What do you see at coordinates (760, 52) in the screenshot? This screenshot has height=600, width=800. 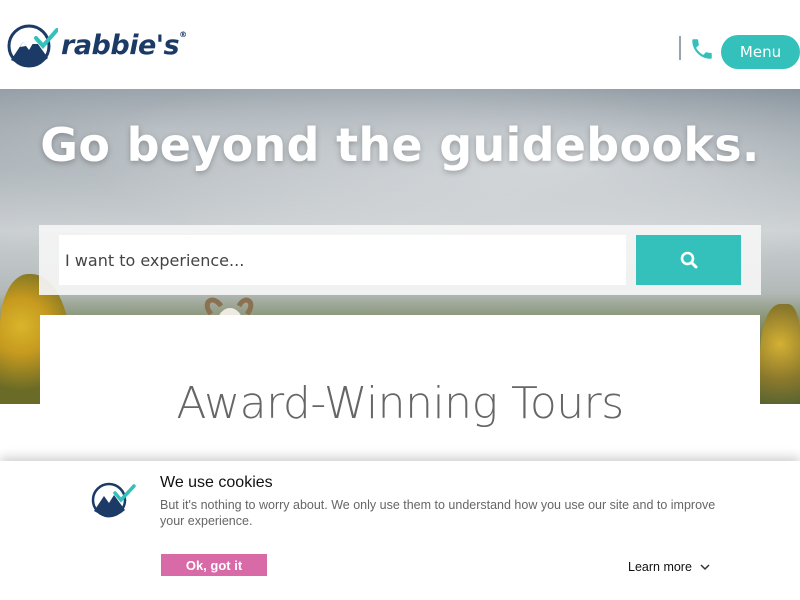 I see `menu-button: Menu` at bounding box center [760, 52].